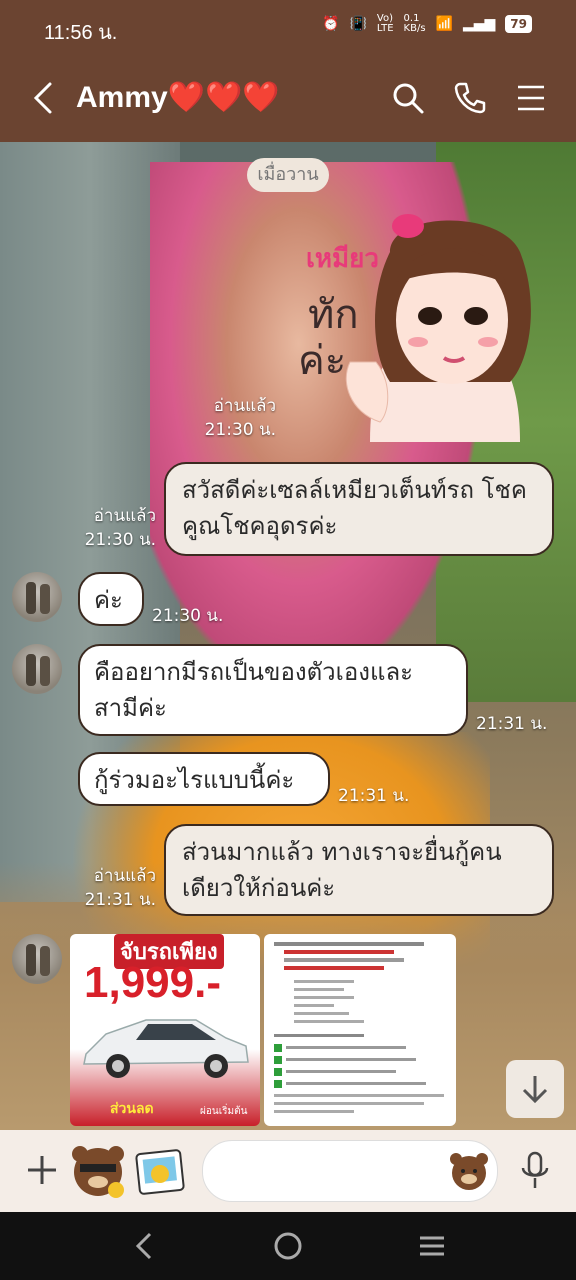  Describe the element at coordinates (178, 97) in the screenshot. I see `chat-title: Ammy❤️❤️❤️` at that location.